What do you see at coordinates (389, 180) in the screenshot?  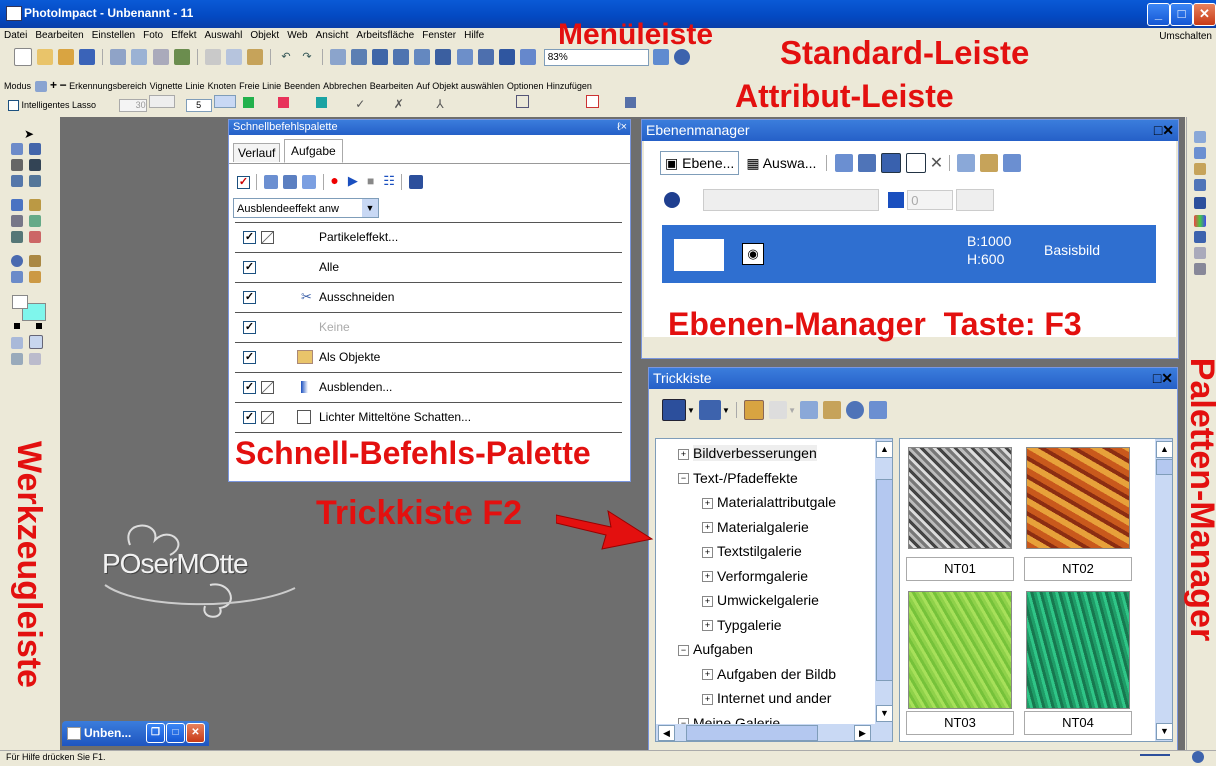 I see `list-icon: ☷` at bounding box center [389, 180].